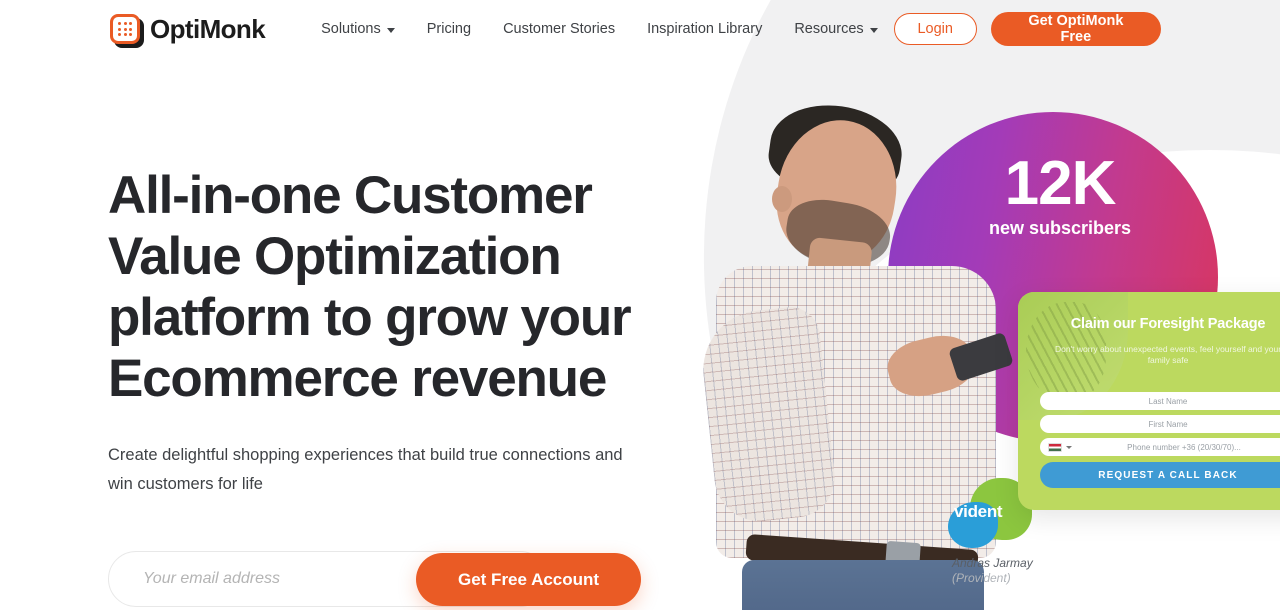 The image size is (1280, 610). I want to click on person-arm, so click(768, 415).